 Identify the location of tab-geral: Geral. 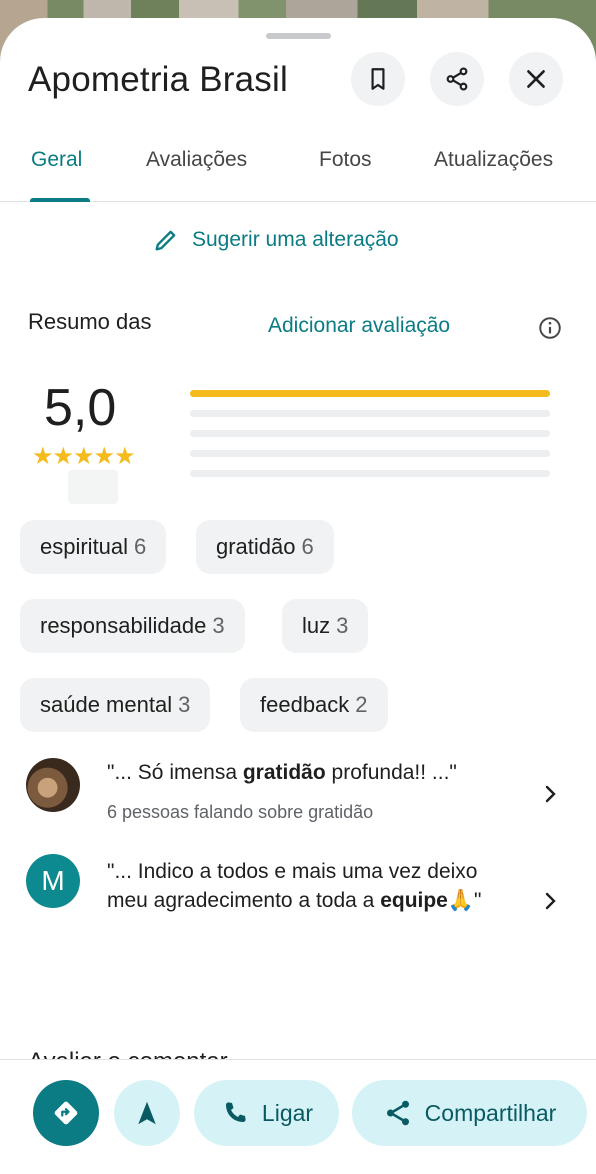
(56, 160).